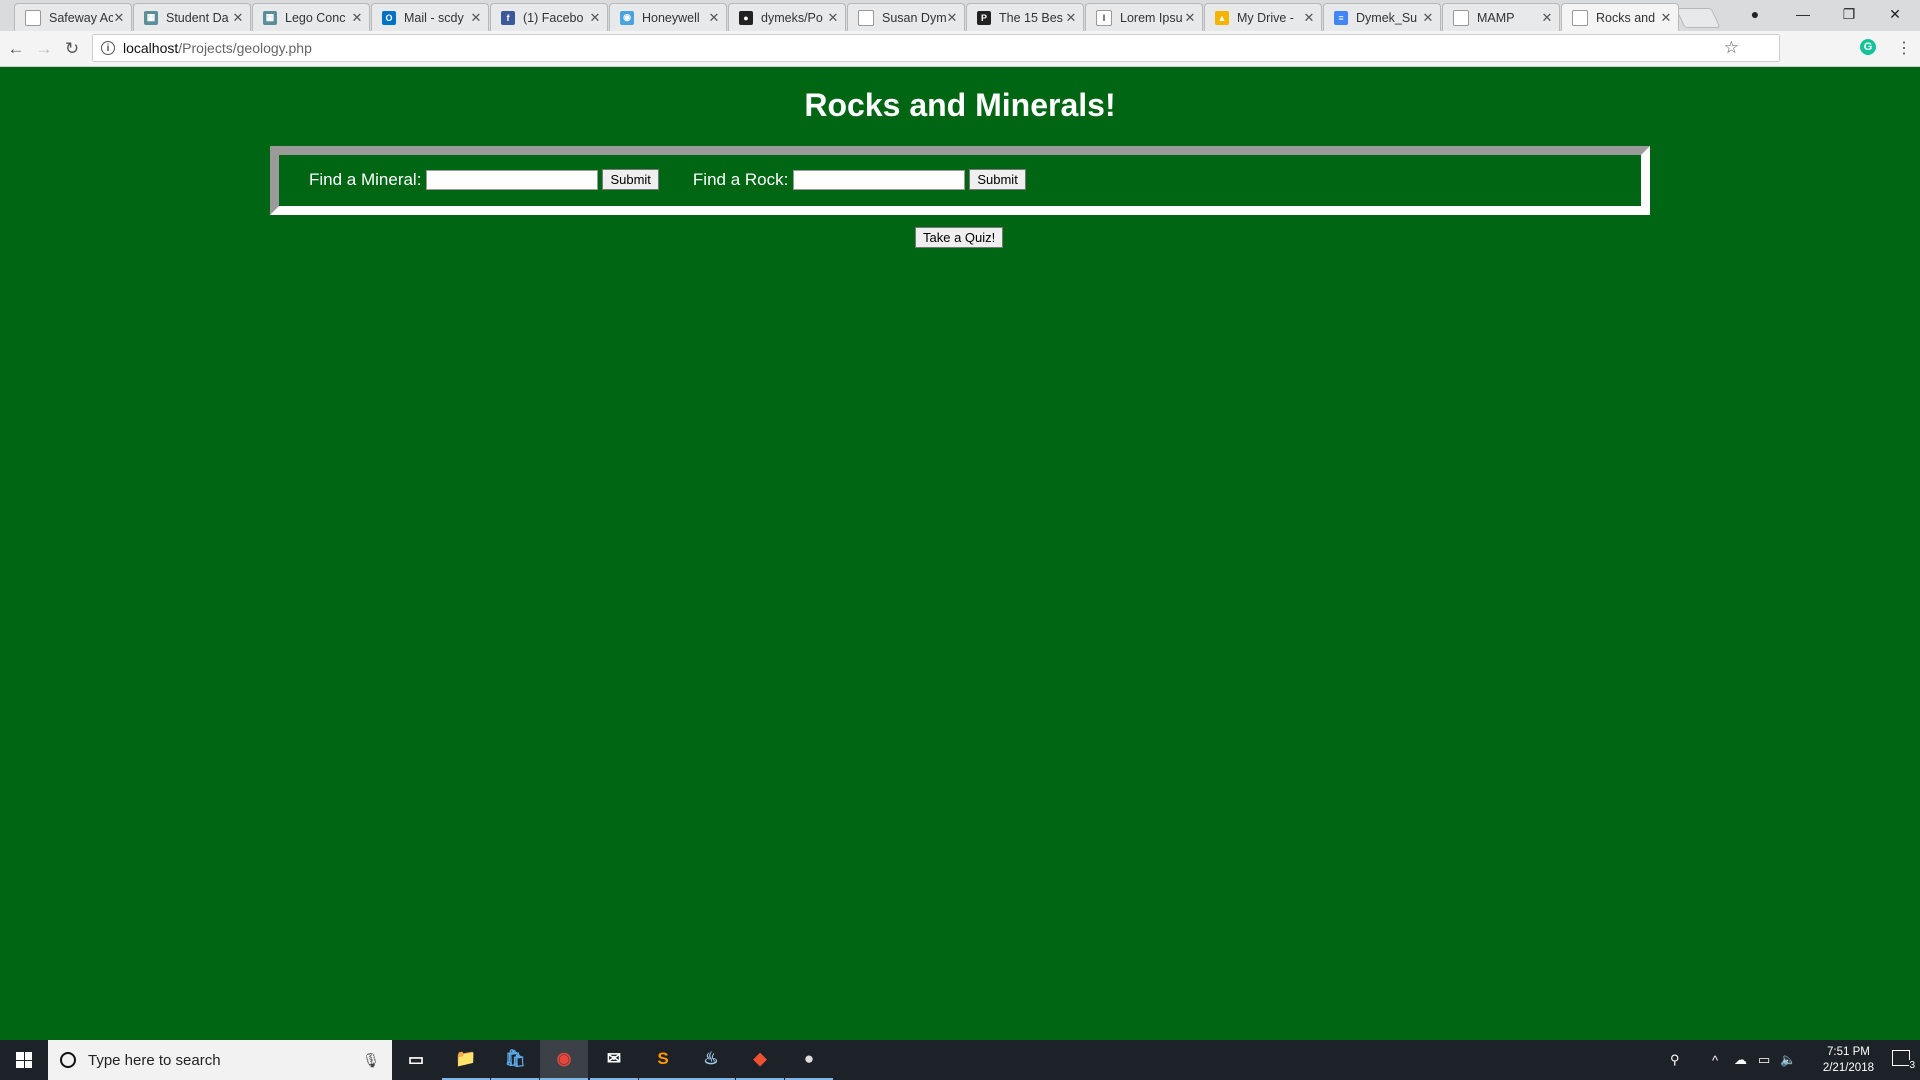  Describe the element at coordinates (1698, 18) in the screenshot. I see `new-tab-button` at that location.